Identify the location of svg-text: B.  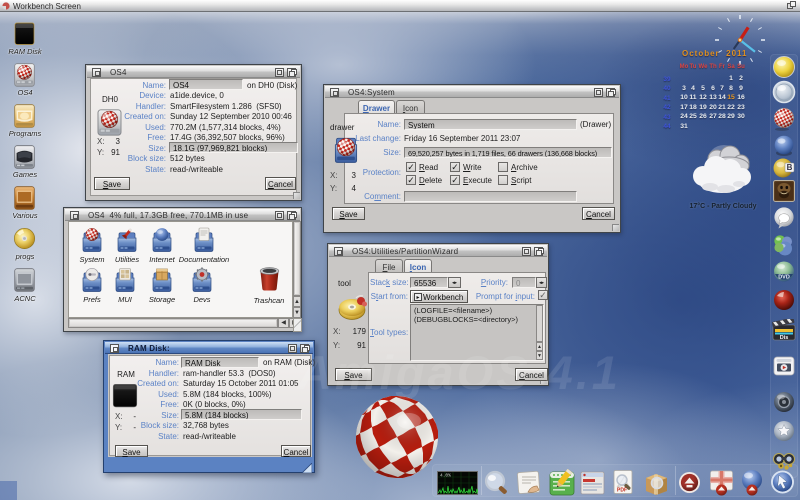
(790, 167).